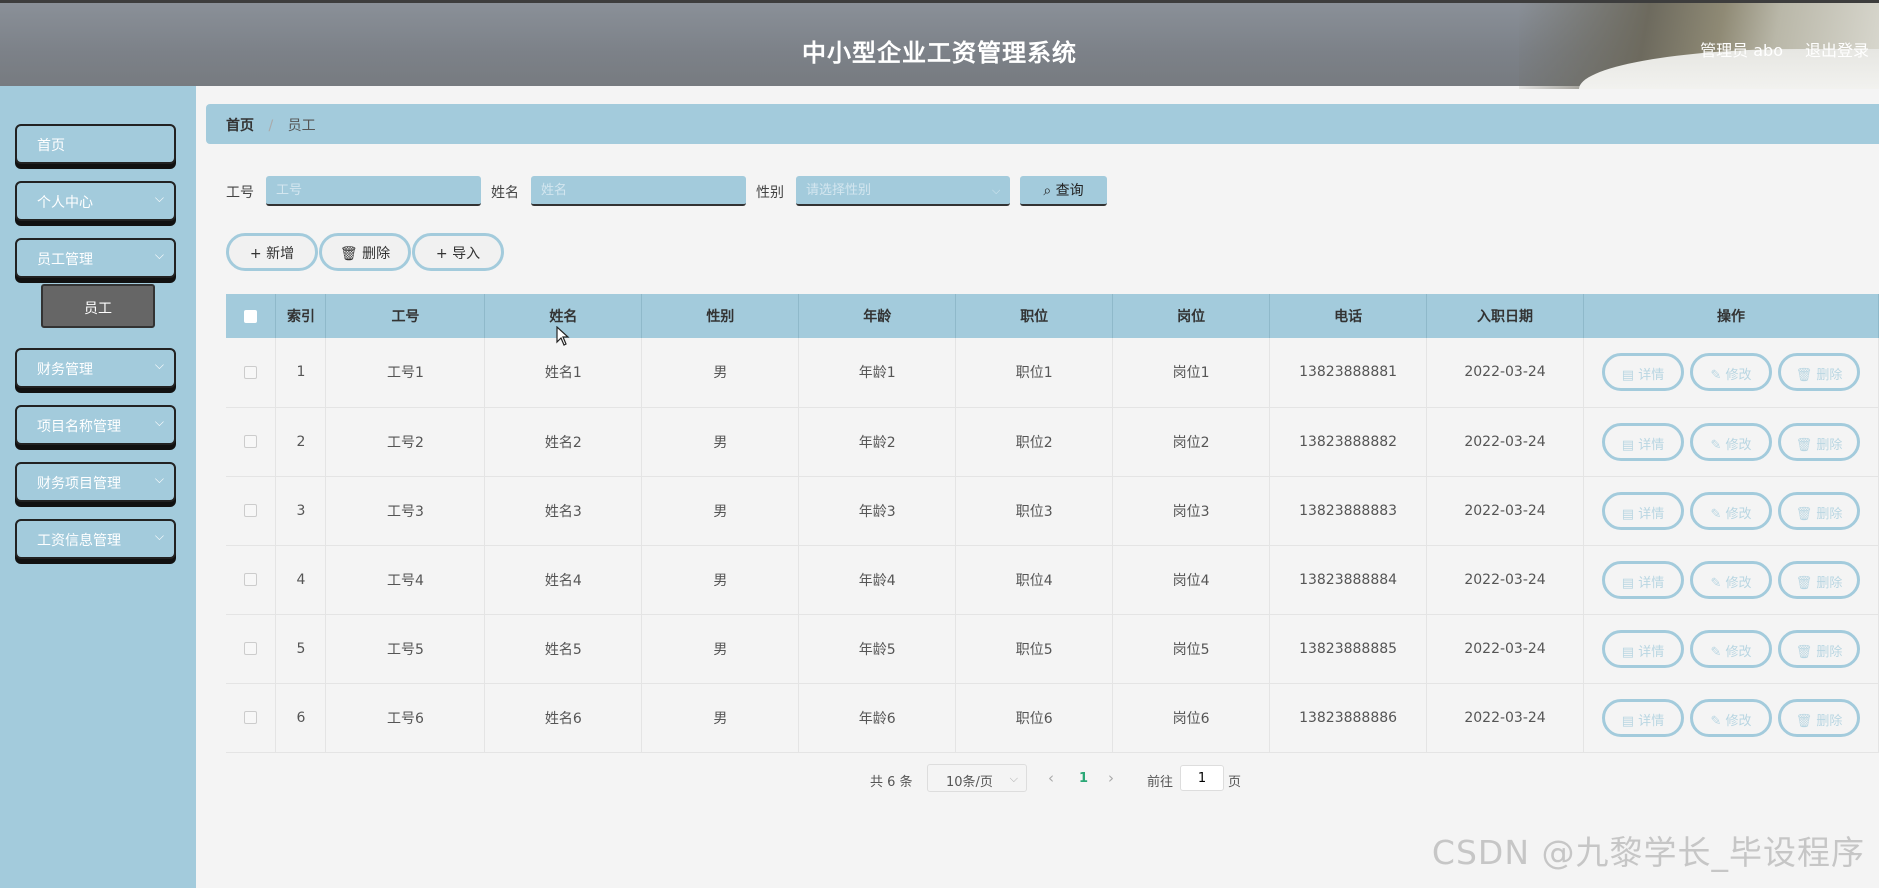 This screenshot has height=888, width=1879. What do you see at coordinates (301, 126) in the screenshot?
I see `breadcrumb-current: 员工` at bounding box center [301, 126].